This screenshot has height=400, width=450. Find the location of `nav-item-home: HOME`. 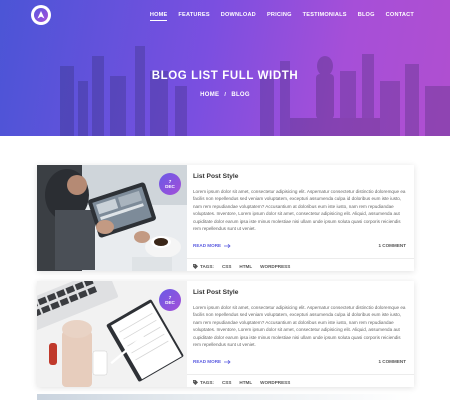

nav-item-home: HOME is located at coordinates (158, 16).